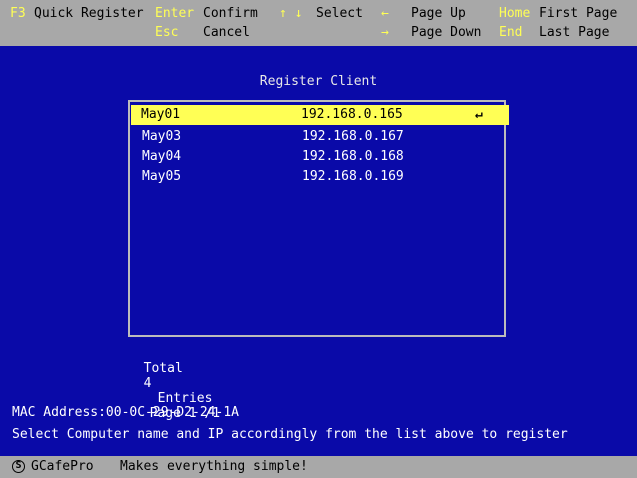  I want to click on total-label: Total, so click(163, 368).